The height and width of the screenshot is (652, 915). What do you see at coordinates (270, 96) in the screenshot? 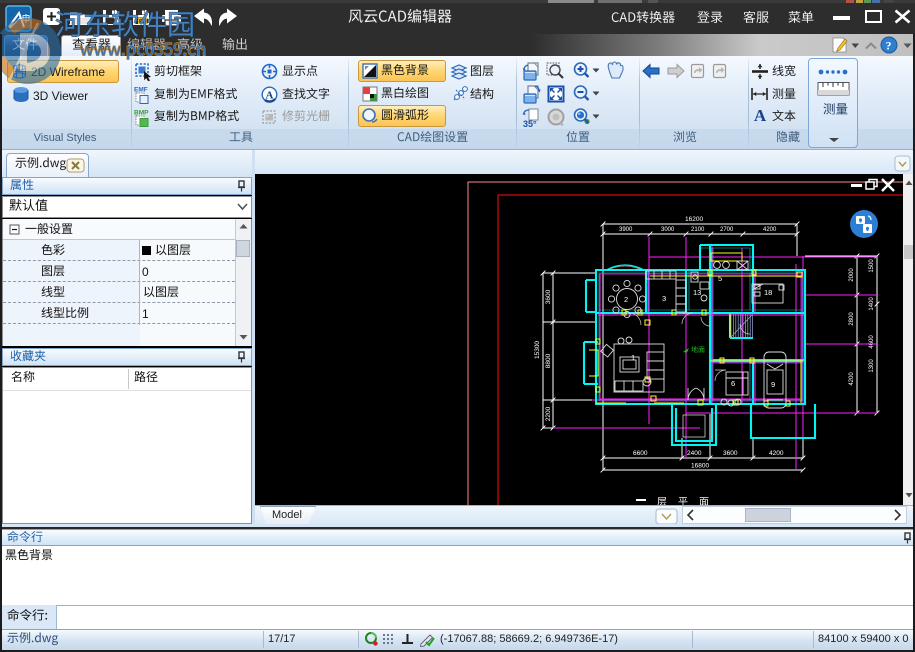
I see `svg-text: A` at bounding box center [270, 96].